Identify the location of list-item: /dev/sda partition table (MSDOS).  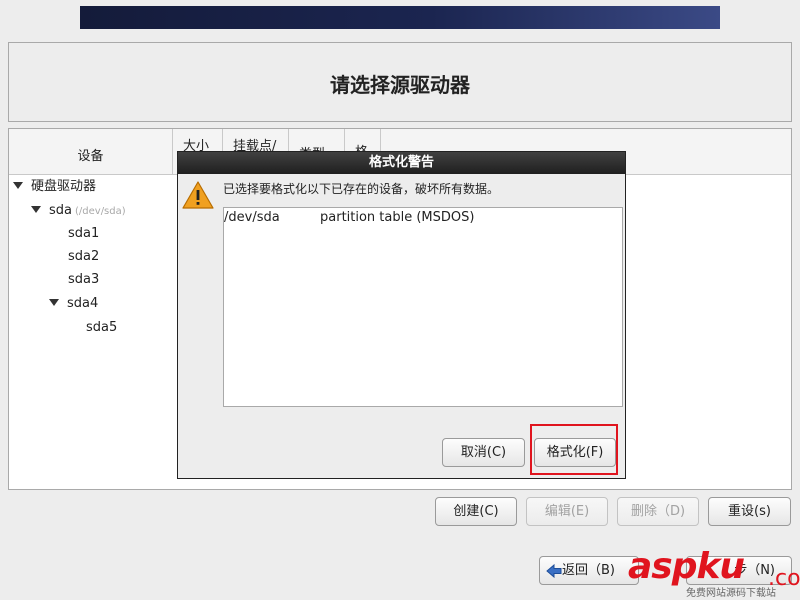
(423, 218).